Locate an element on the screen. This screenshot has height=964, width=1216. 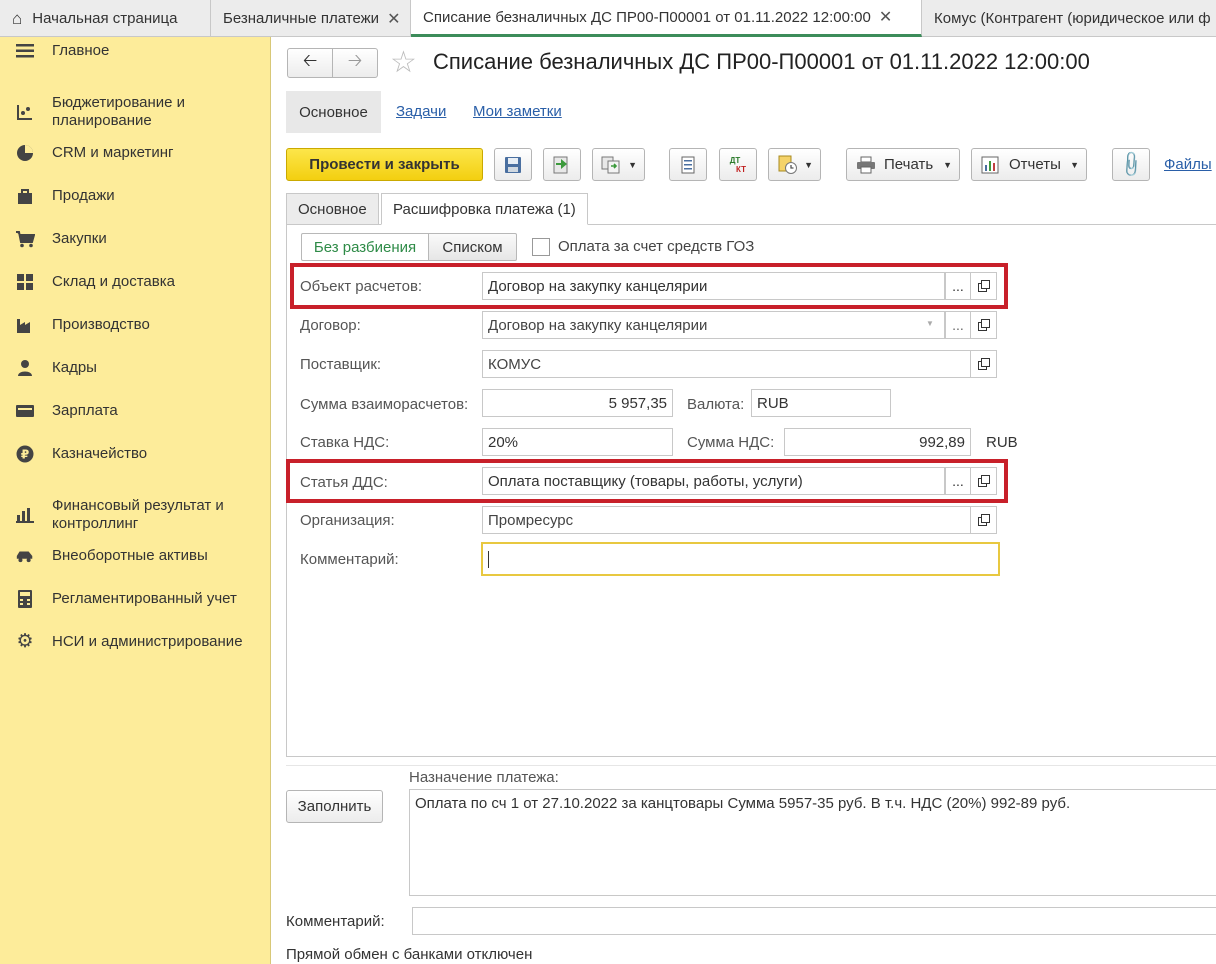
comment-field is located at coordinates (740, 559).